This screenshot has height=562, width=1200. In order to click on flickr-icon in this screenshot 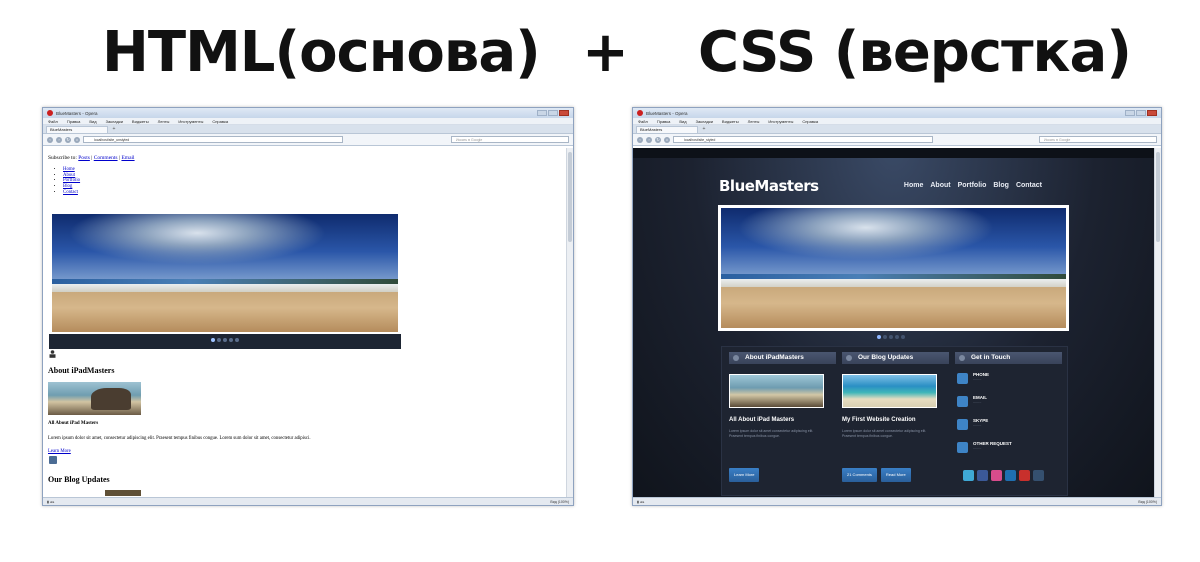, I will do `click(996, 475)`.